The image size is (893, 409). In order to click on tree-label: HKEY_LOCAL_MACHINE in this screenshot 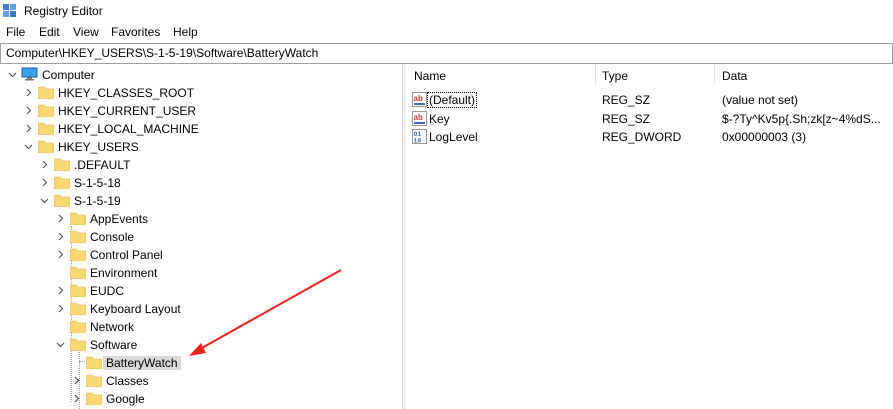, I will do `click(128, 129)`.